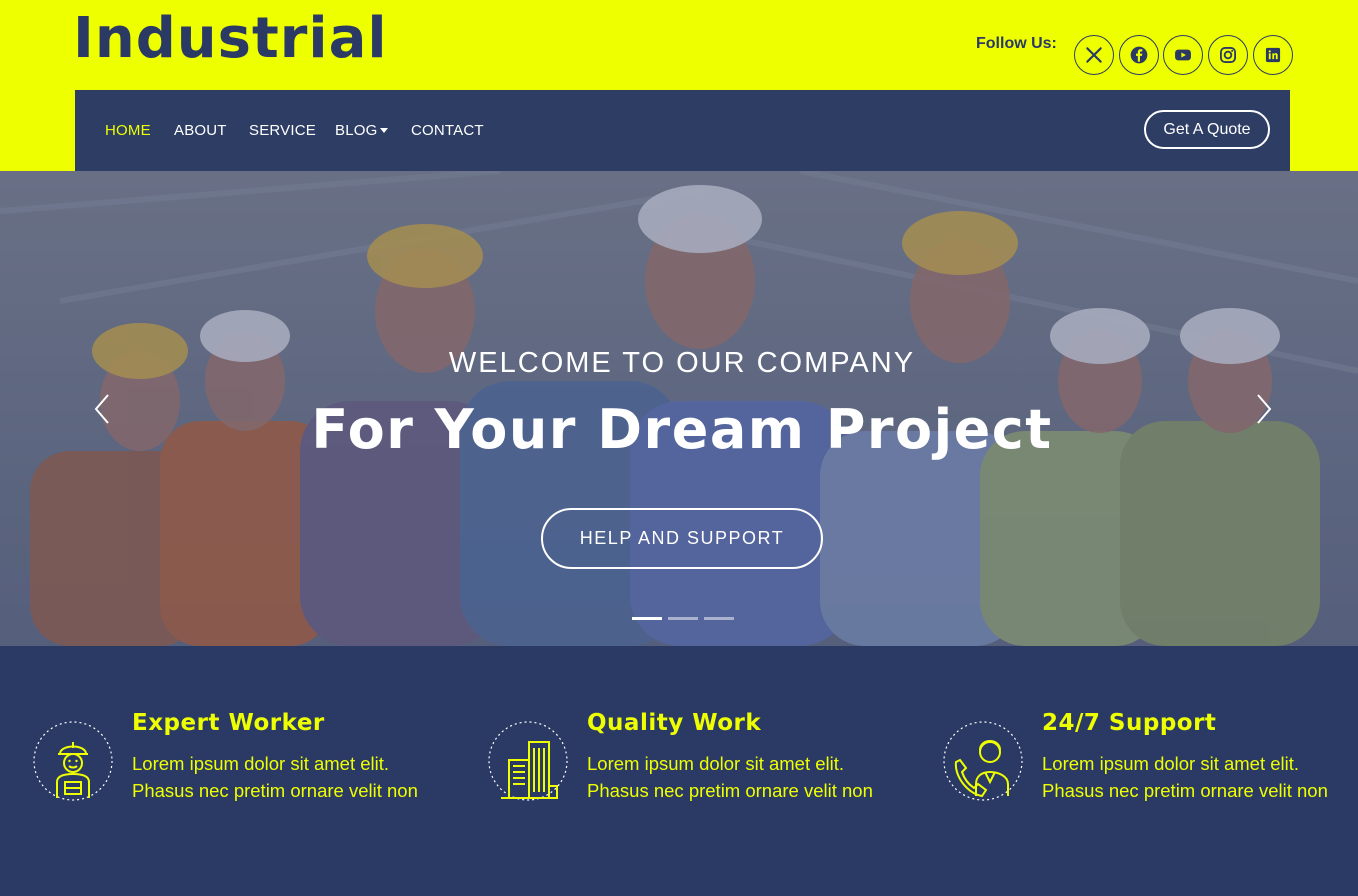 The image size is (1358, 896). Describe the element at coordinates (384, 130) in the screenshot. I see `caret-down-icon` at that location.